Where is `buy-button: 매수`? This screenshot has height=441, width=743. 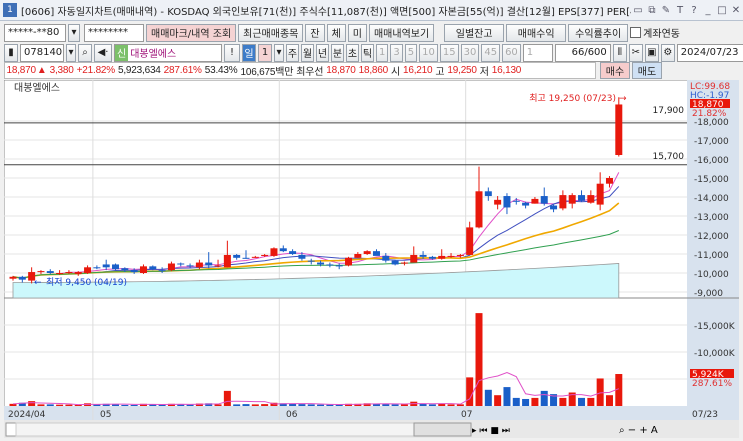 buy-button: 매수 is located at coordinates (615, 70).